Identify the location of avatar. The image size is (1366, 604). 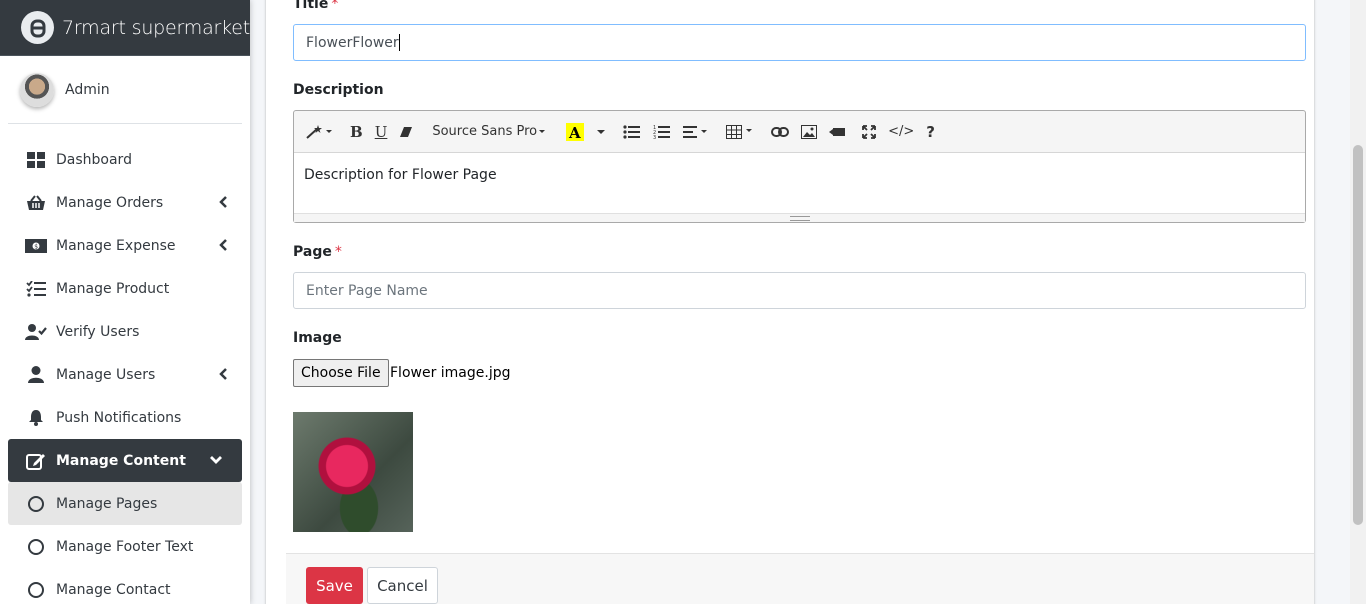
(37, 89).